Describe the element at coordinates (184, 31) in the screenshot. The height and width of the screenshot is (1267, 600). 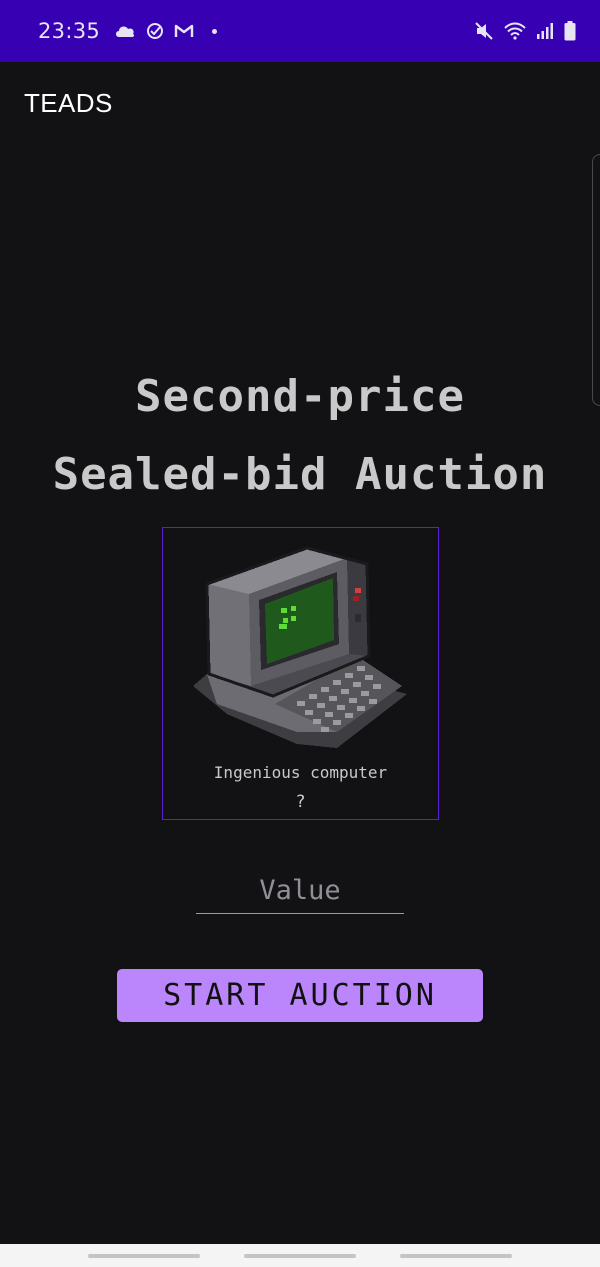
I see `gmail-icon` at that location.